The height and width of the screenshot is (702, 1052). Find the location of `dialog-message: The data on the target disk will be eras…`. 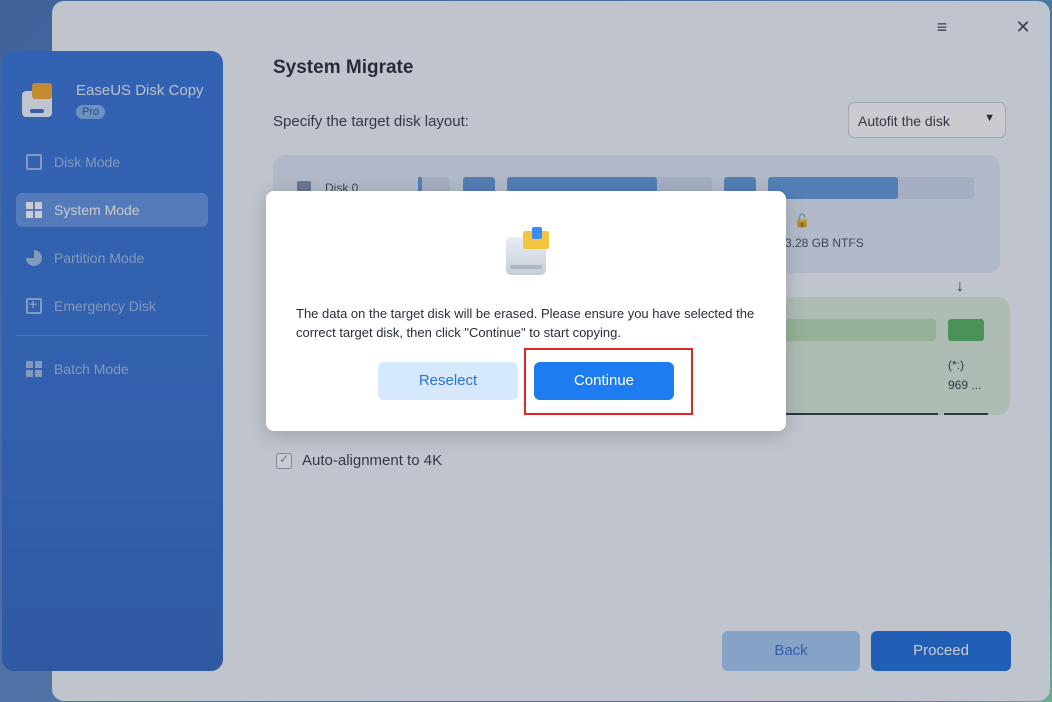

dialog-message: The data on the target disk will be eras… is located at coordinates (525, 323).